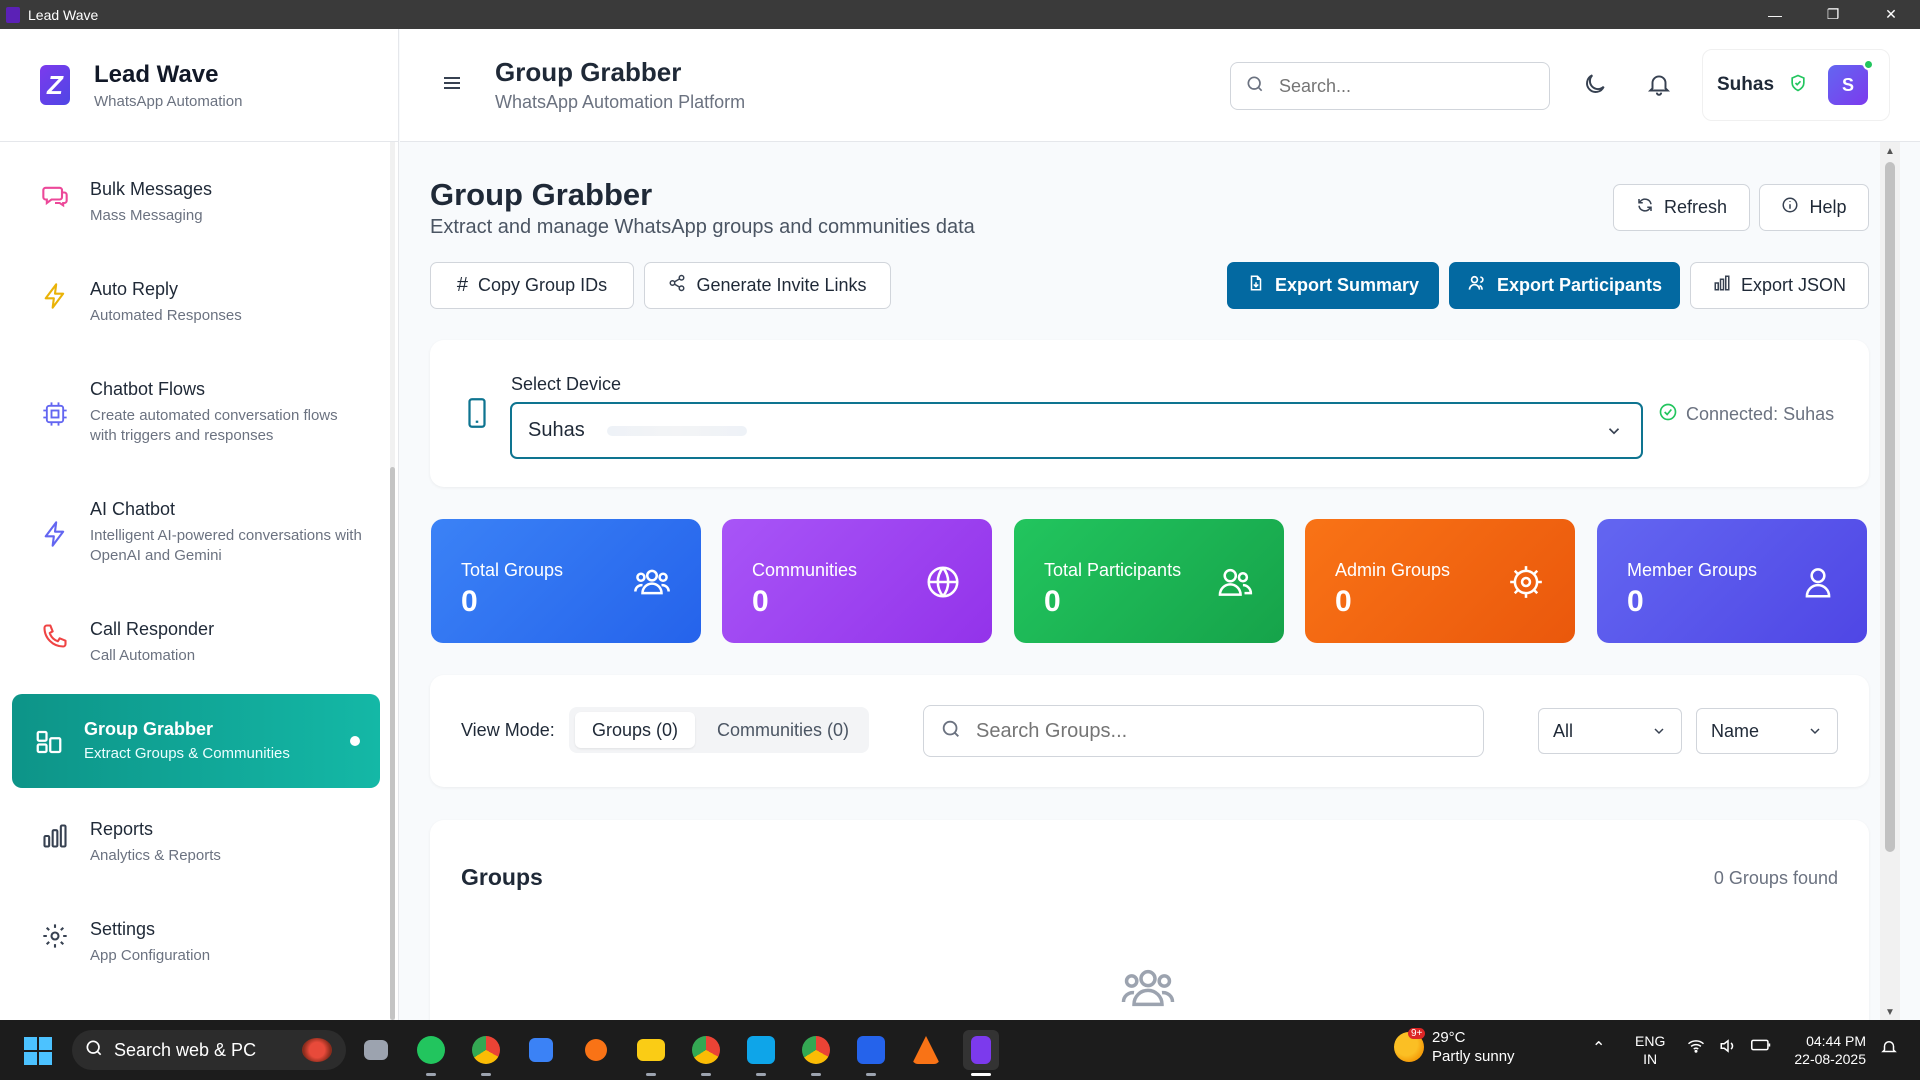 The image size is (1920, 1080). Describe the element at coordinates (1650, 1059) in the screenshot. I see `region-code: IN` at that location.